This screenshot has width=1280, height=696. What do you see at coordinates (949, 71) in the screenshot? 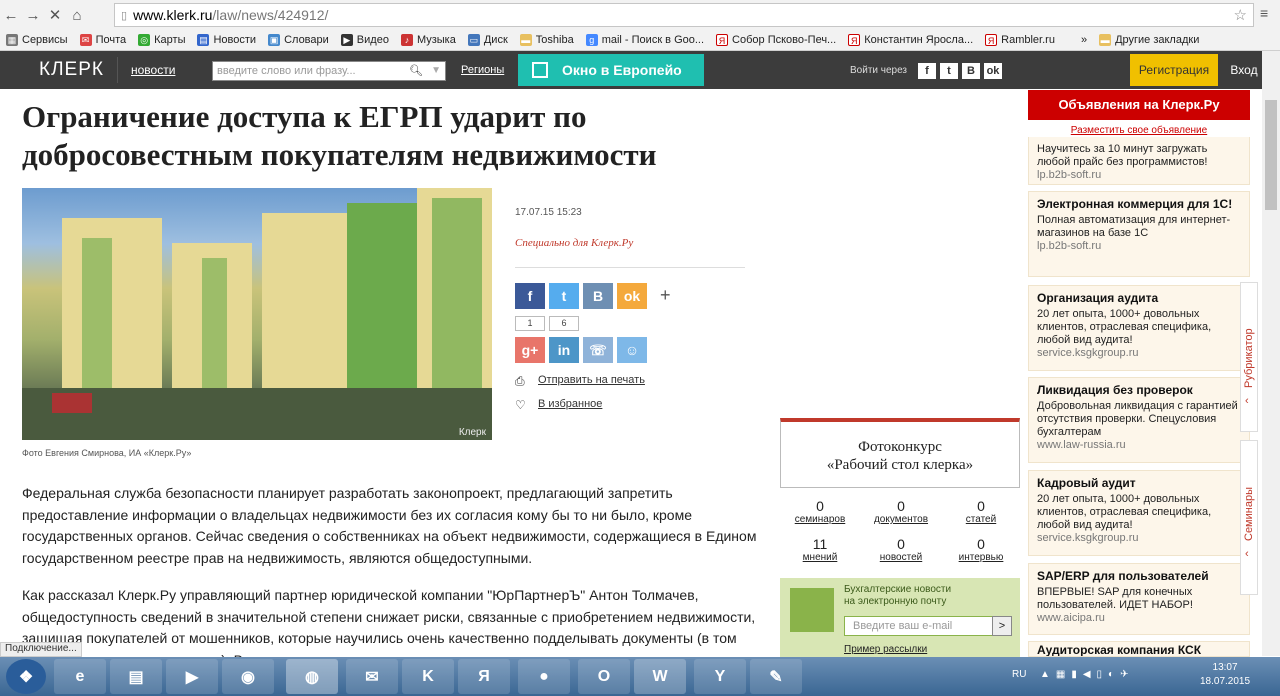
I see `twitter-login-icon: t` at bounding box center [949, 71].